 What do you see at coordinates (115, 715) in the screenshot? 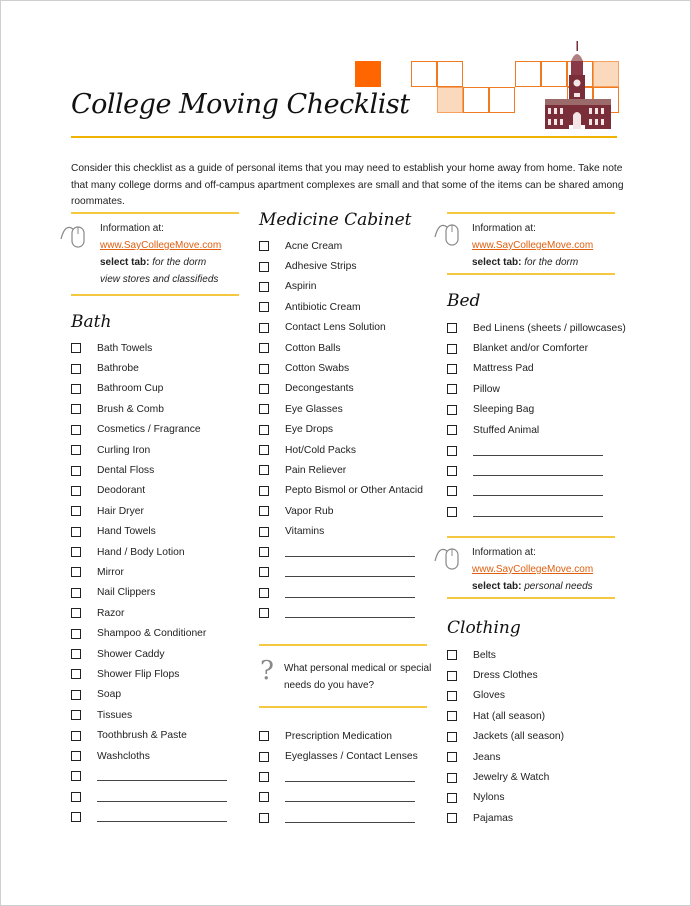
I see `item-label: Tissues` at bounding box center [115, 715].